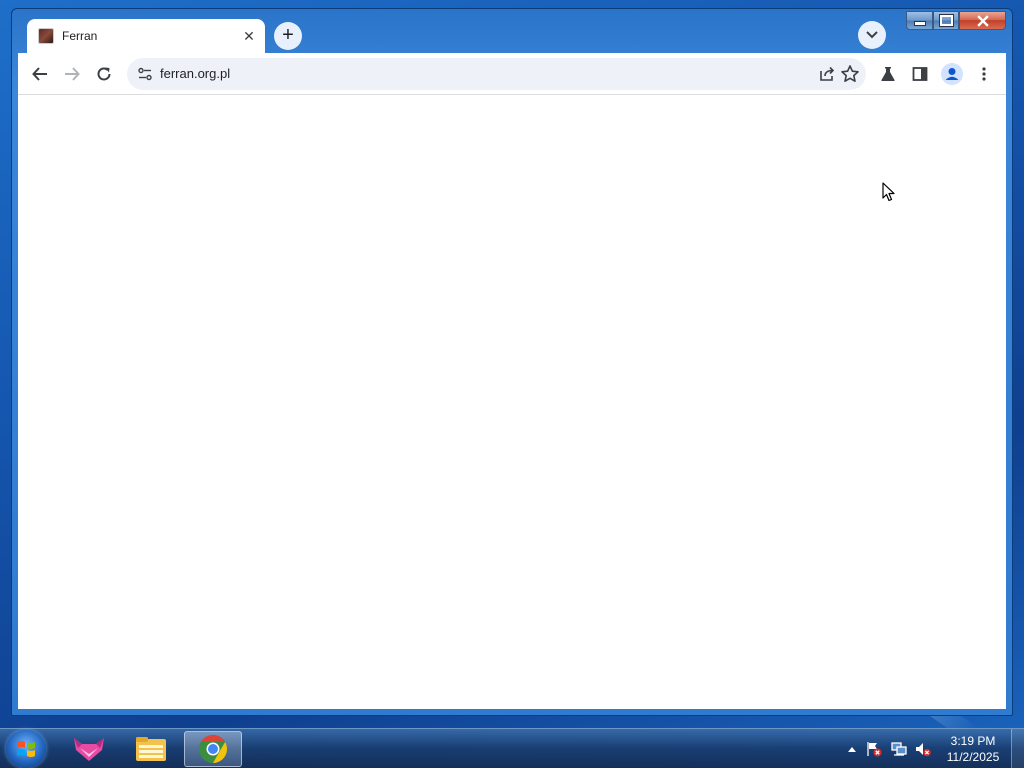 Image resolution: width=1024 pixels, height=768 pixels. Describe the element at coordinates (146, 36) in the screenshot. I see `tab-ferran: Ferran ✕` at that location.